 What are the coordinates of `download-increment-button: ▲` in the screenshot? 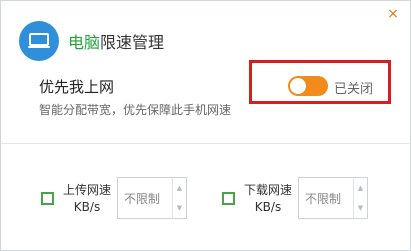 It's located at (360, 188).